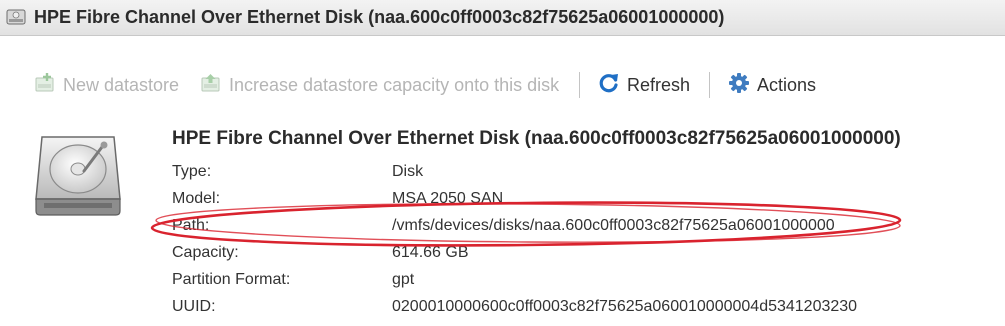  I want to click on new-datastore-label: New datastore, so click(121, 84).